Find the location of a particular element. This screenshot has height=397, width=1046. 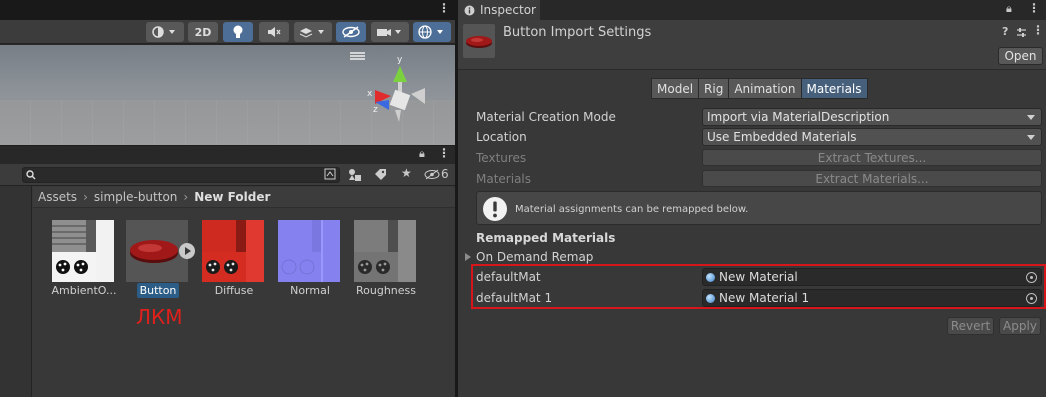

asset-label: Roughness is located at coordinates (385, 290).